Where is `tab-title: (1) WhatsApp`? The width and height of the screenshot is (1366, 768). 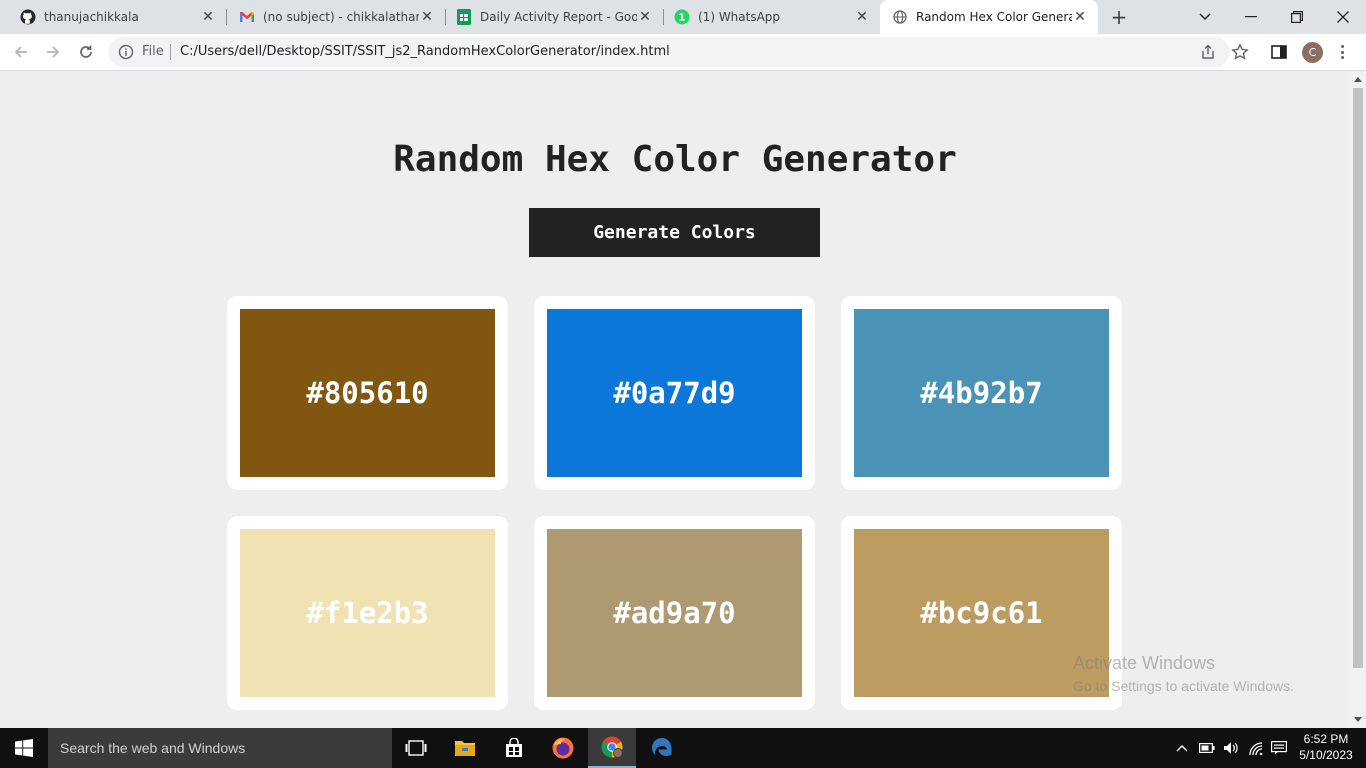 tab-title: (1) WhatsApp is located at coordinates (739, 17).